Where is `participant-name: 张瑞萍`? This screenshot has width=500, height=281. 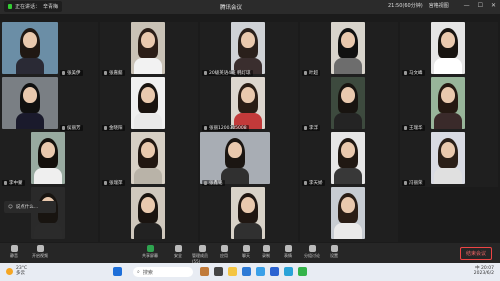 participant-name: 张瑞萍 is located at coordinates (113, 183).